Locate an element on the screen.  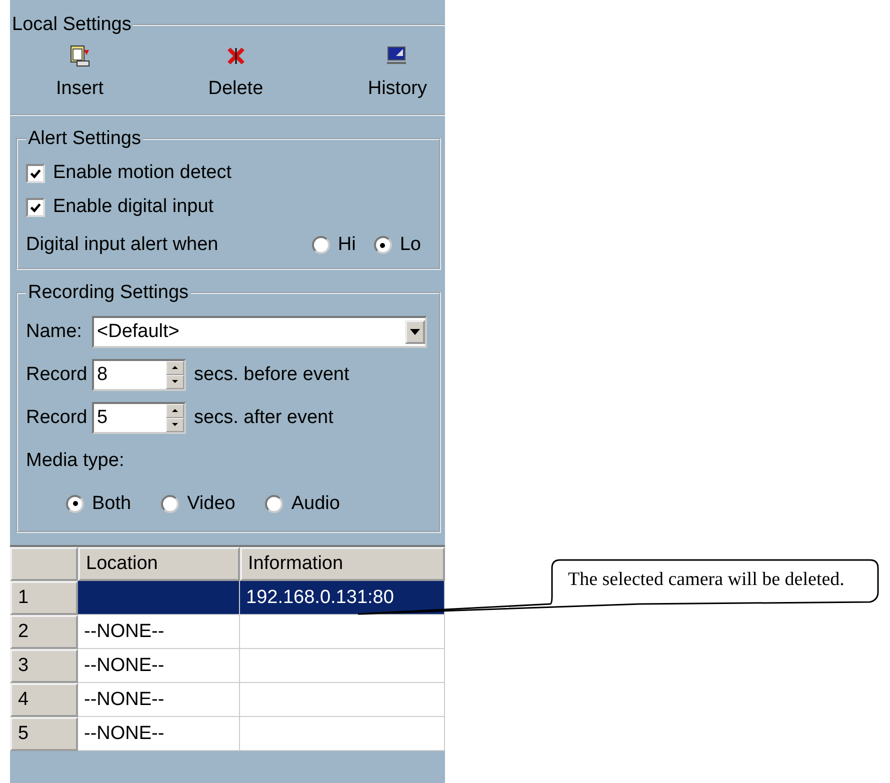
seconds-label: secs. before event is located at coordinates (272, 375).